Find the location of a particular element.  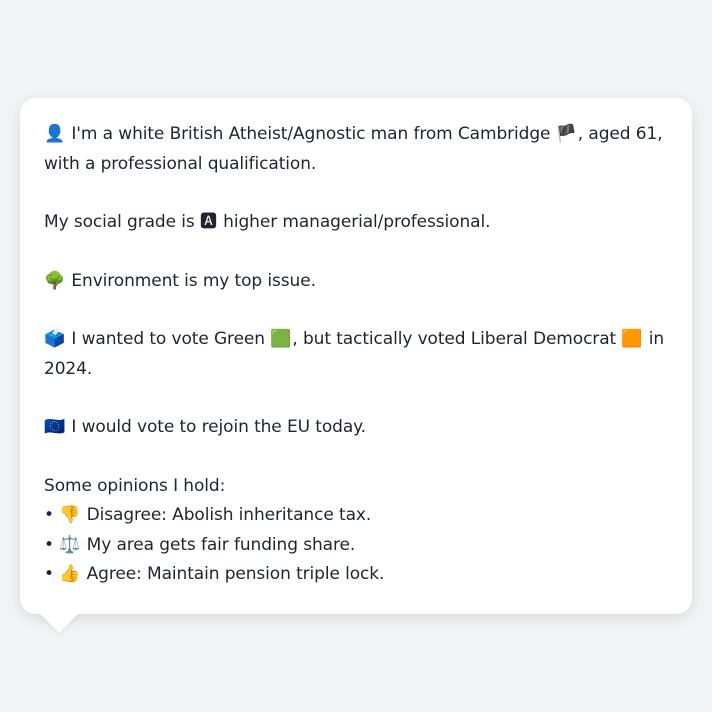

opinion-item: • ⚖️ My area gets fair funding share. is located at coordinates (356, 546).